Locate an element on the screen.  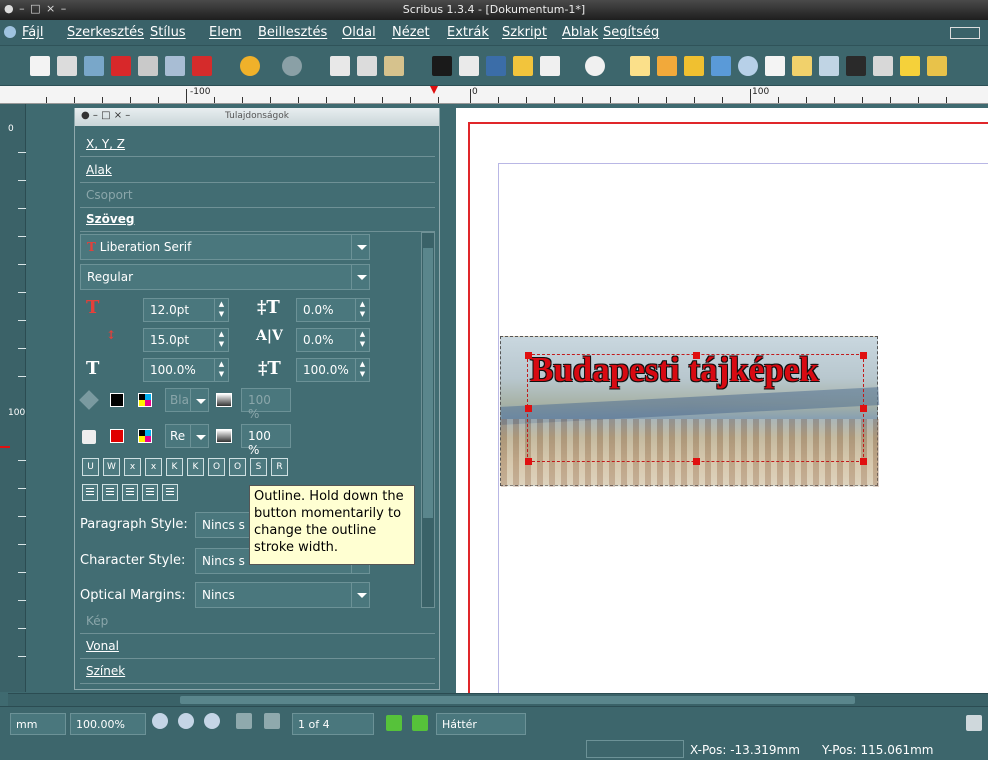
stroke-shade-field: 100 % is located at coordinates (266, 404).